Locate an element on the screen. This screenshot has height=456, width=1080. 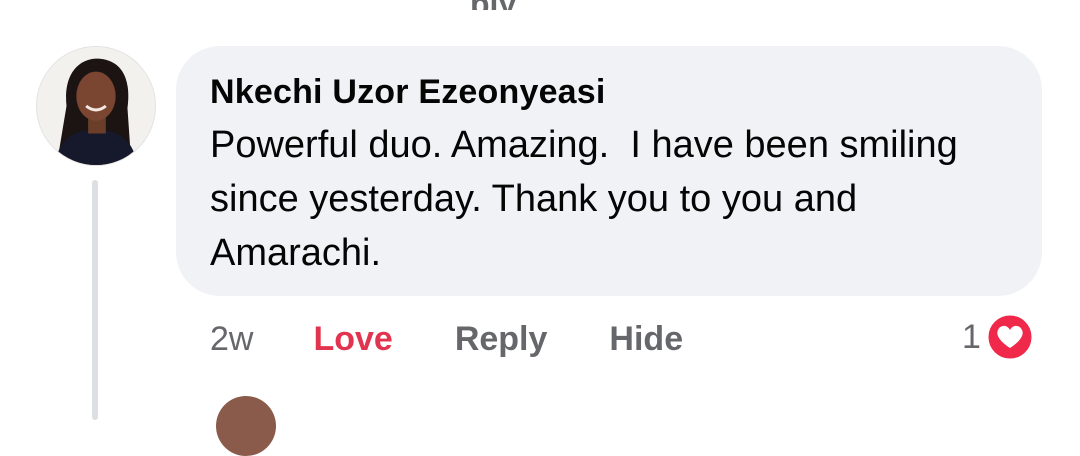
reaction-count: 1 is located at coordinates (971, 336).